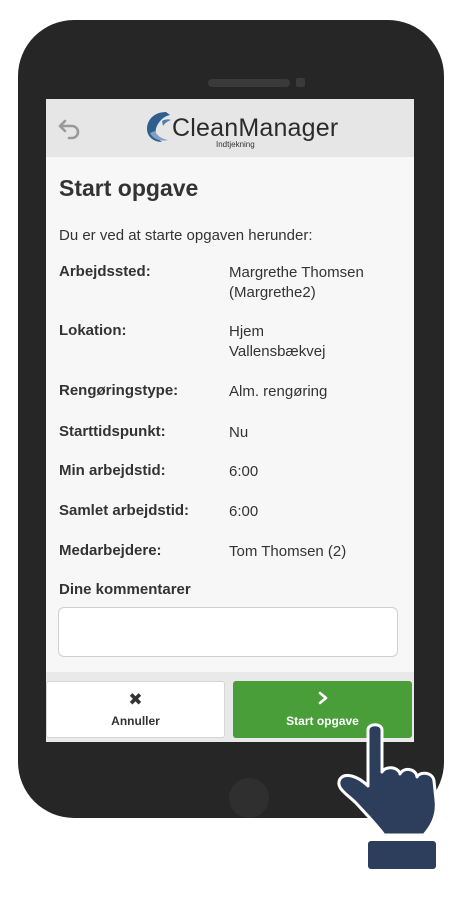 This screenshot has height=900, width=464. Describe the element at coordinates (125, 589) in the screenshot. I see `comments-label: Dine kommentarer` at that location.